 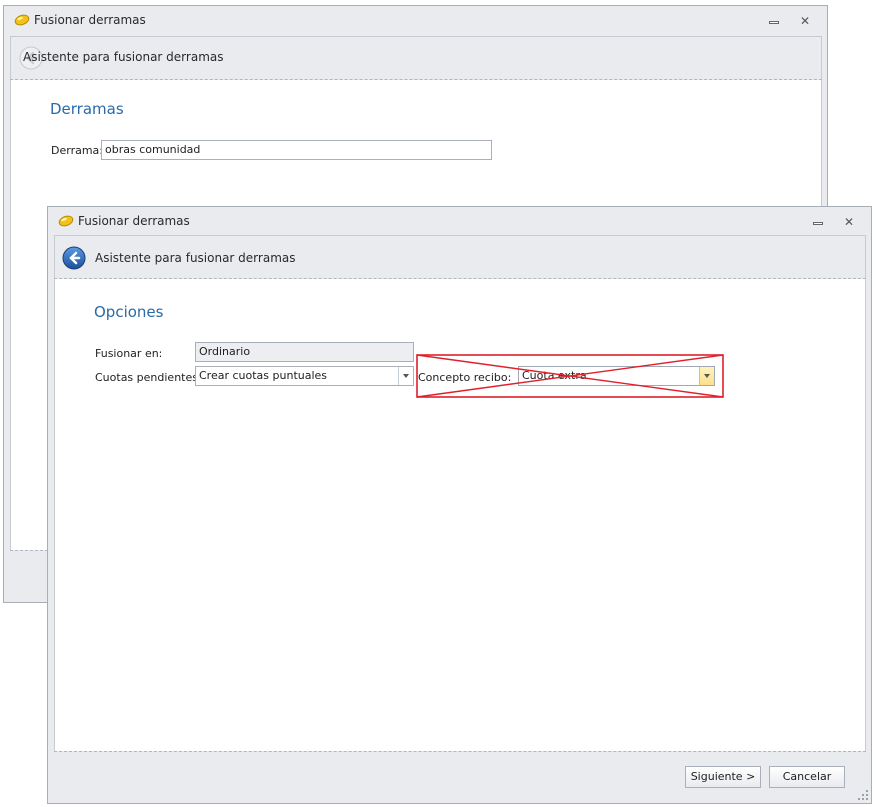 What do you see at coordinates (123, 57) in the screenshot?
I see `back-header-title: Asistente para fusionar derramas` at bounding box center [123, 57].